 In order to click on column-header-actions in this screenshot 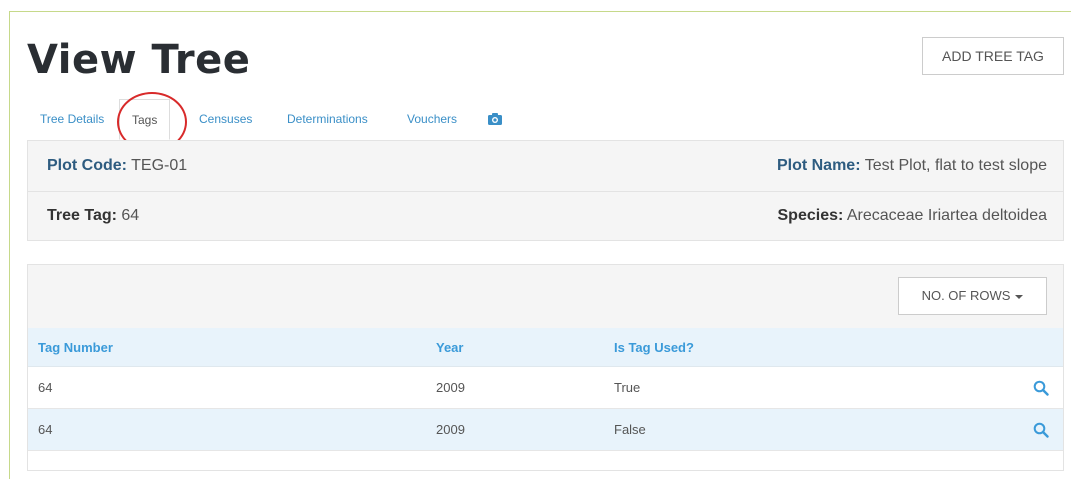, I will do `click(1031, 347)`.